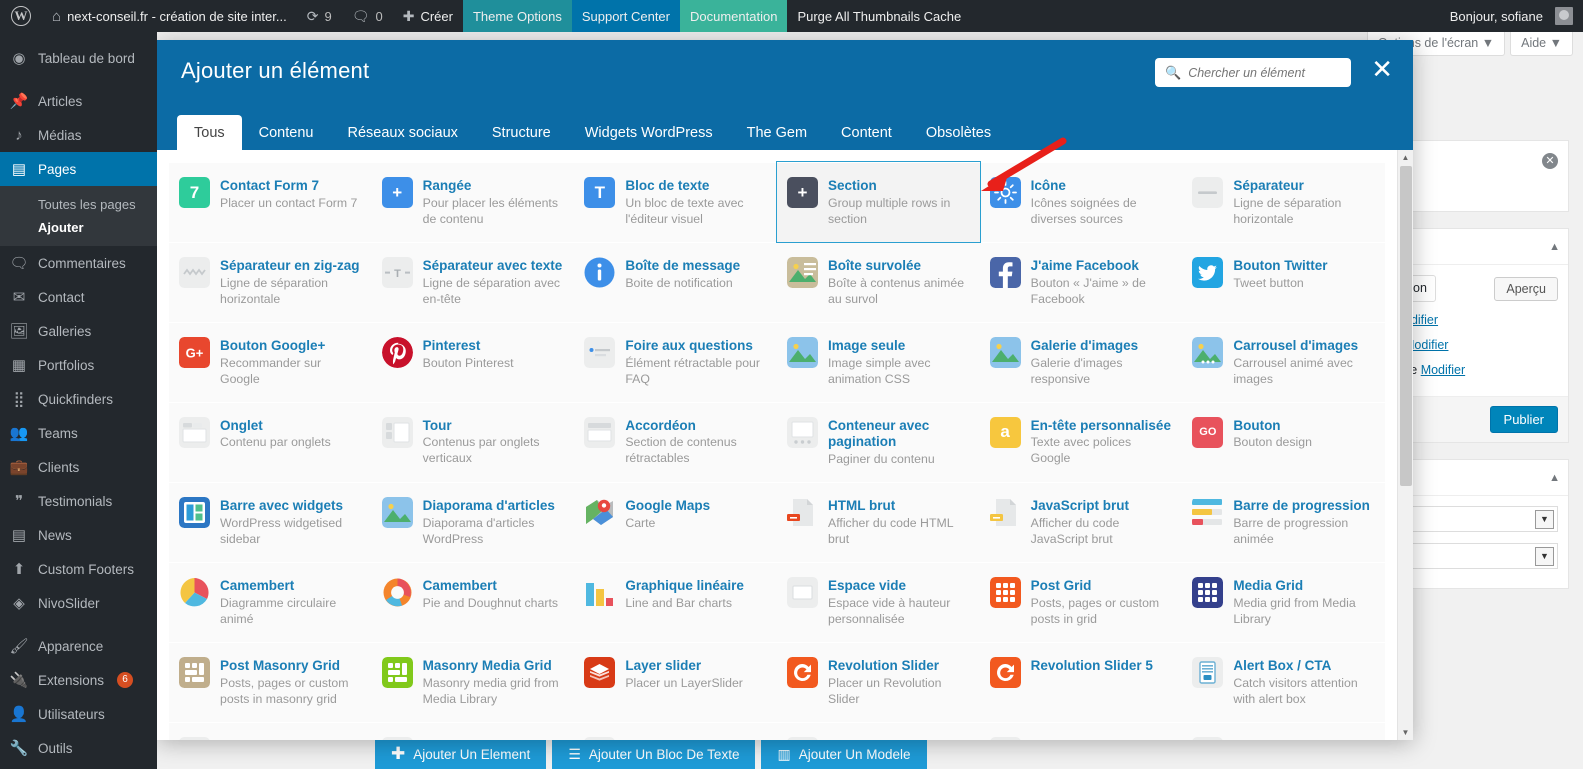 Image resolution: width=1583 pixels, height=769 pixels. What do you see at coordinates (286, 132) in the screenshot?
I see `tab-contenu: Contenu` at bounding box center [286, 132].